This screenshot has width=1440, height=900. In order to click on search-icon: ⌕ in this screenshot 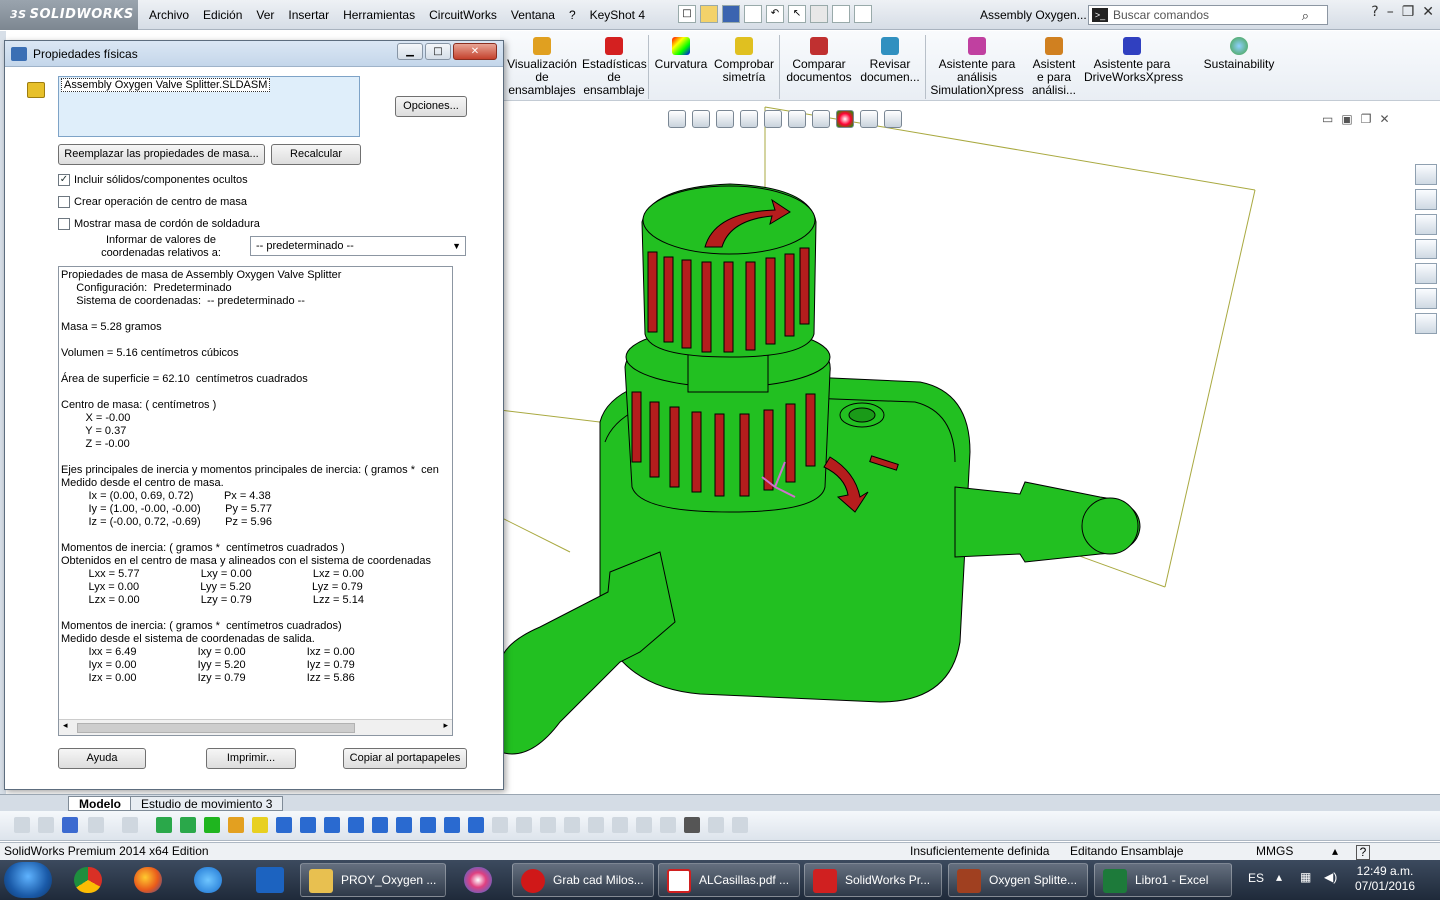, I will do `click(1305, 16)`.